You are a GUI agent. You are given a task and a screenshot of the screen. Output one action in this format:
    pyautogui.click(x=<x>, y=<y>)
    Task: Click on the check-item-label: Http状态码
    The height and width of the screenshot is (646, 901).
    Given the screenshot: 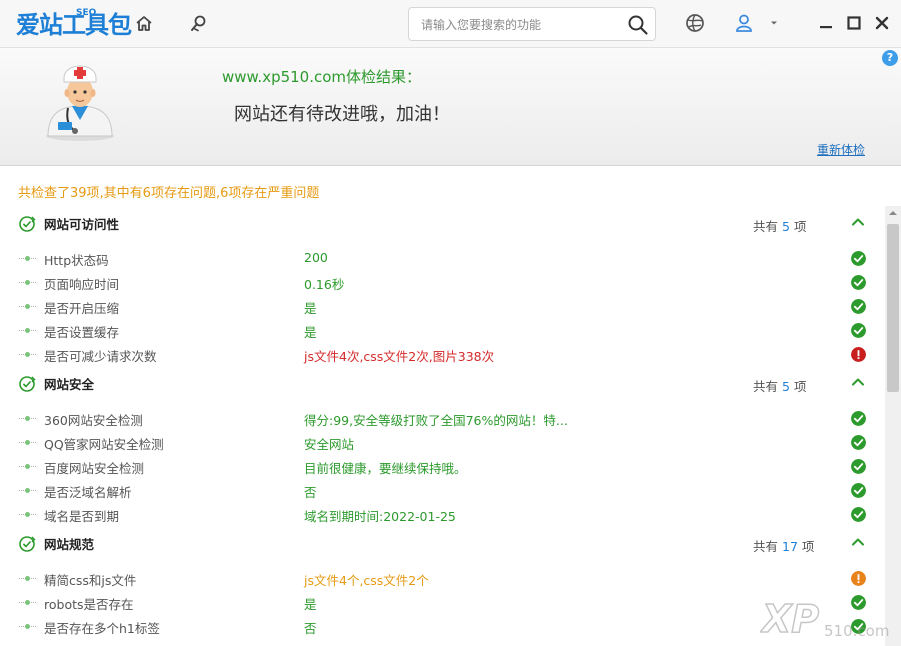 What is the action you would take?
    pyautogui.click(x=76, y=260)
    